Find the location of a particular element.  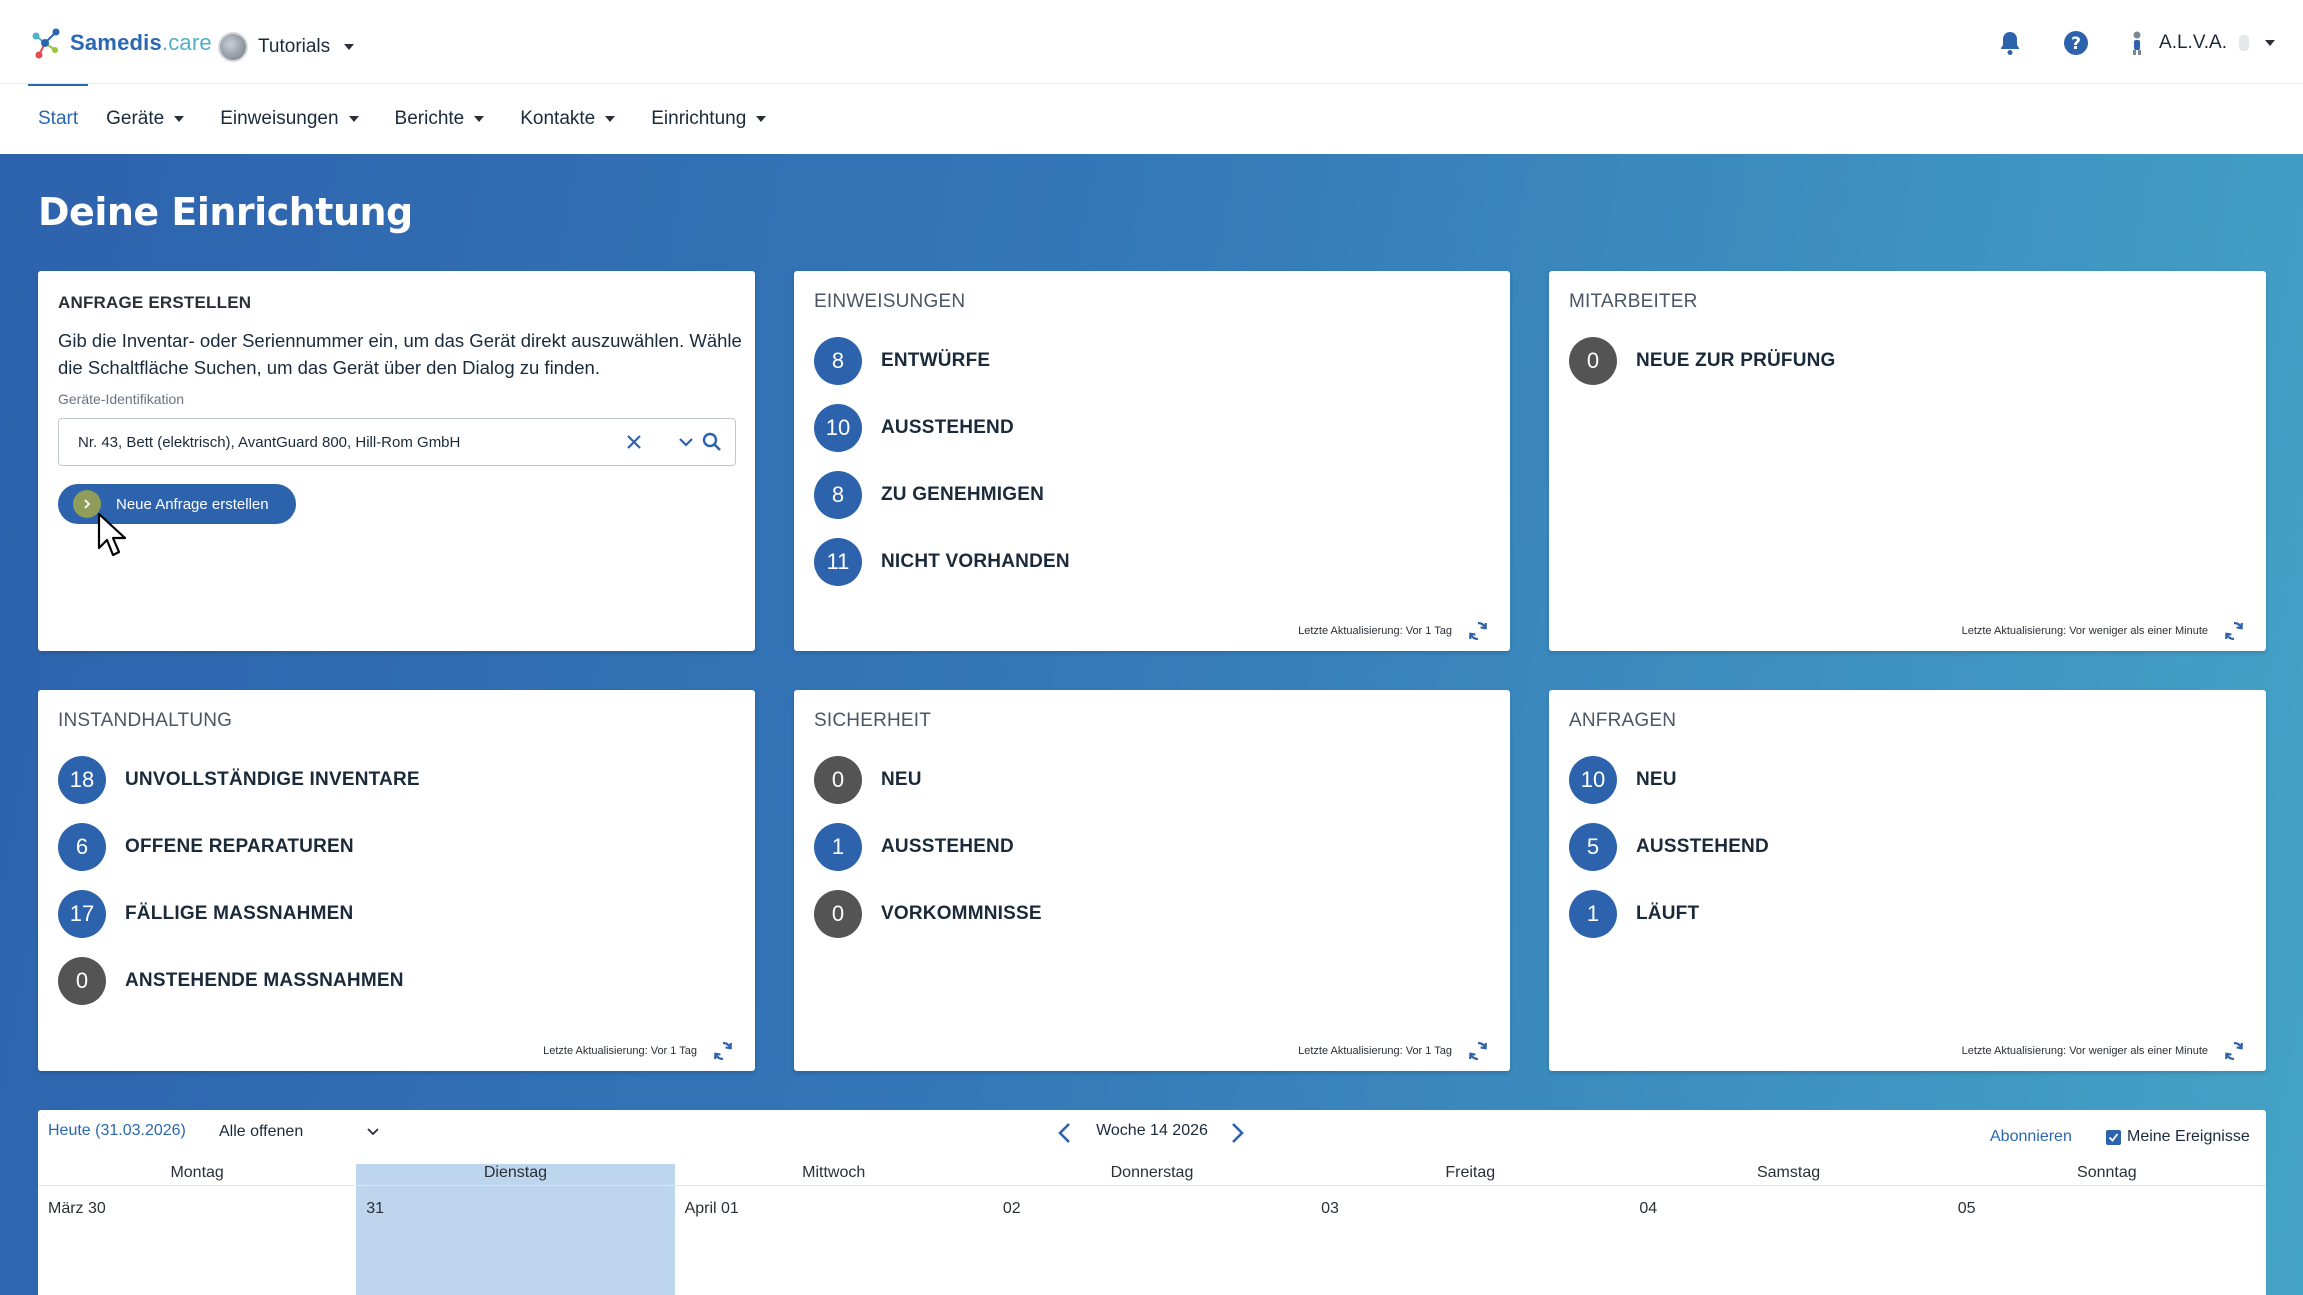

stat-item-nicht-vorhanden: 11 NICHT VORHANDEN is located at coordinates (942, 562).